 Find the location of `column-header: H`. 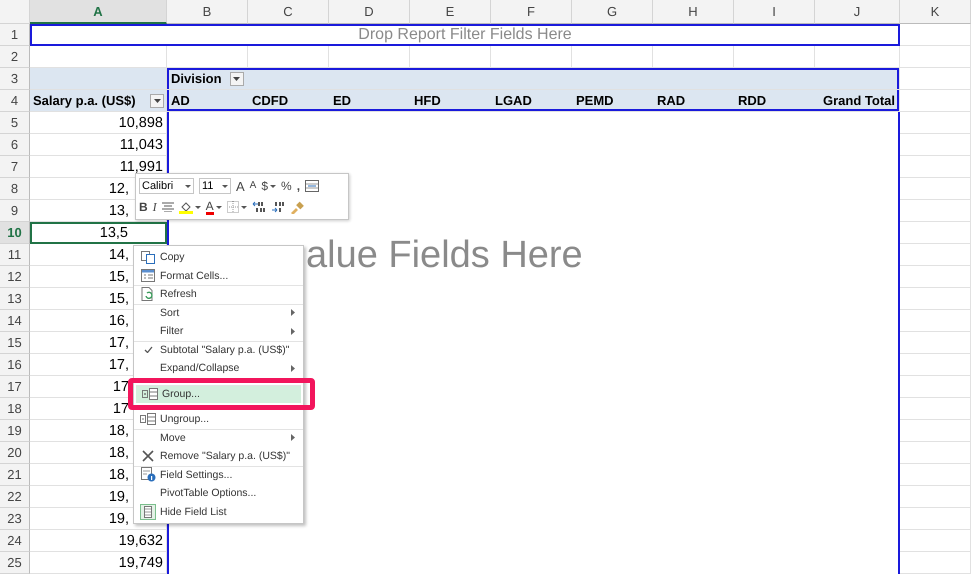

column-header: H is located at coordinates (693, 12).